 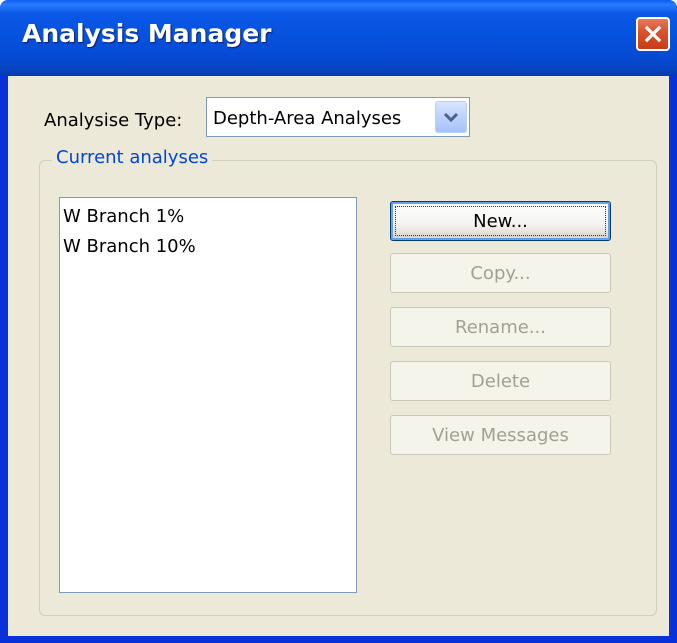 I want to click on list-item: W Branch 1%, so click(x=123, y=216).